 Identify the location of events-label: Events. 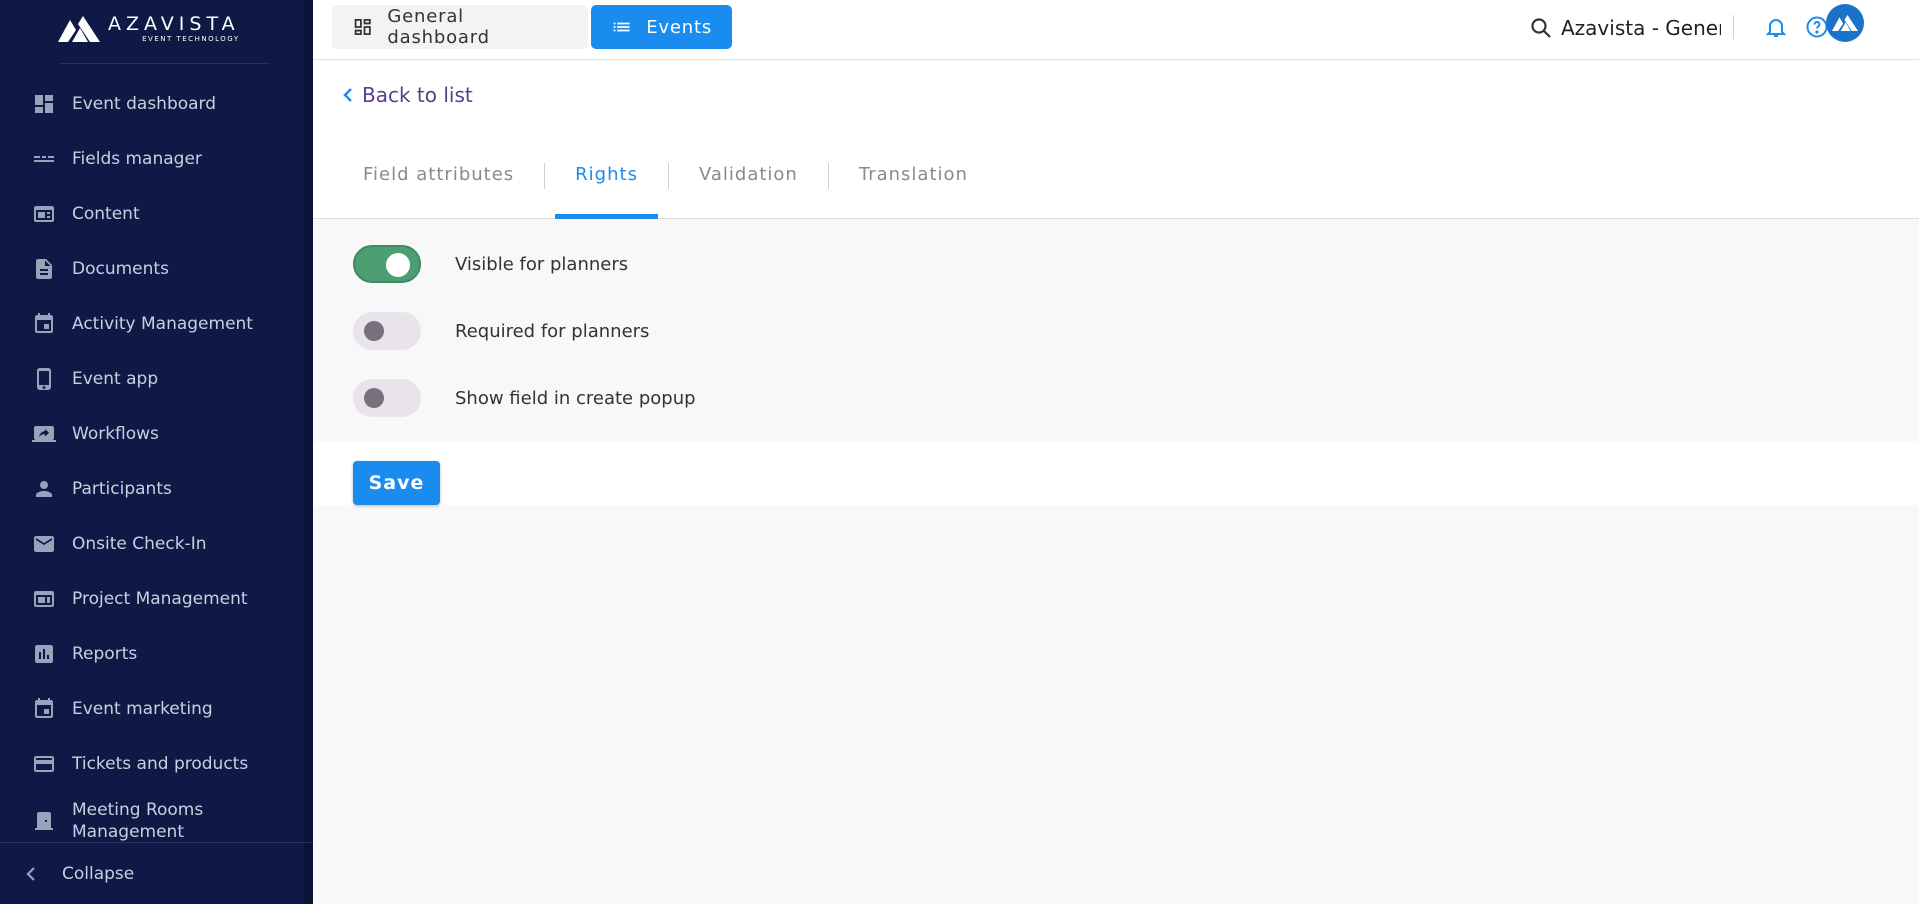
(679, 27).